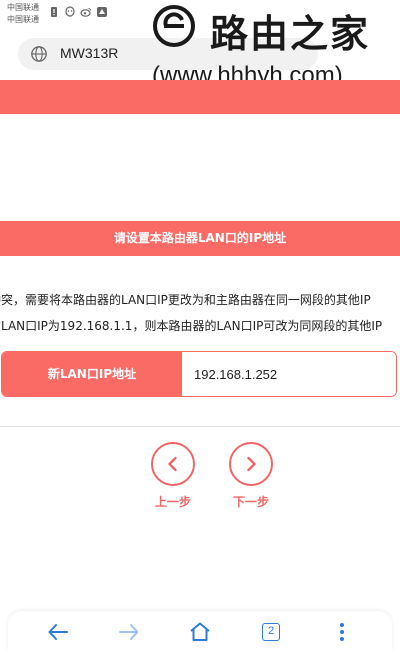 This screenshot has height=651, width=400. I want to click on app-icon, so click(102, 12).